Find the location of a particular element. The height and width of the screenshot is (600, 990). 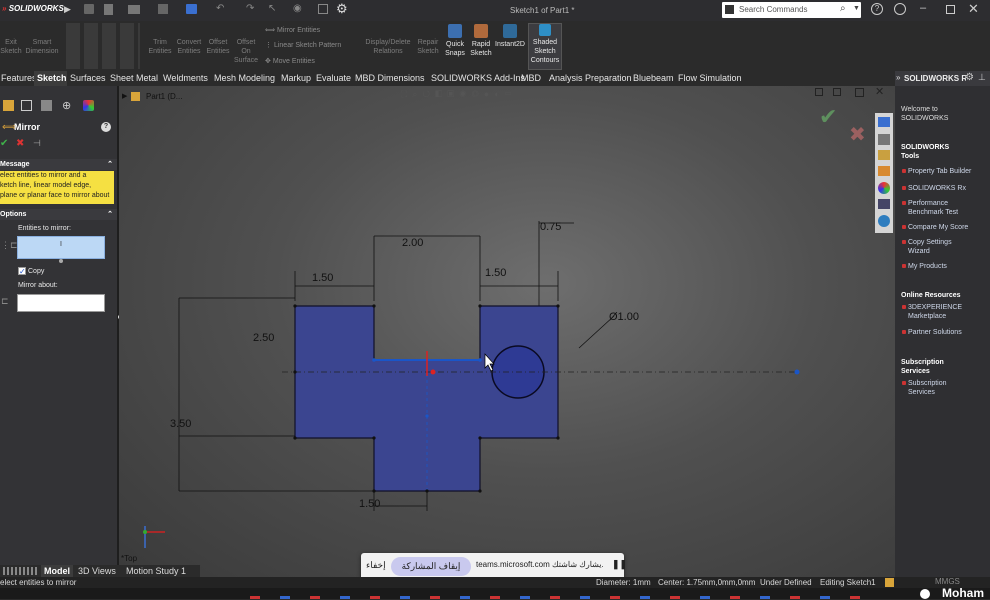

exit-sketch-button: Exit Sketch is located at coordinates (11, 47).